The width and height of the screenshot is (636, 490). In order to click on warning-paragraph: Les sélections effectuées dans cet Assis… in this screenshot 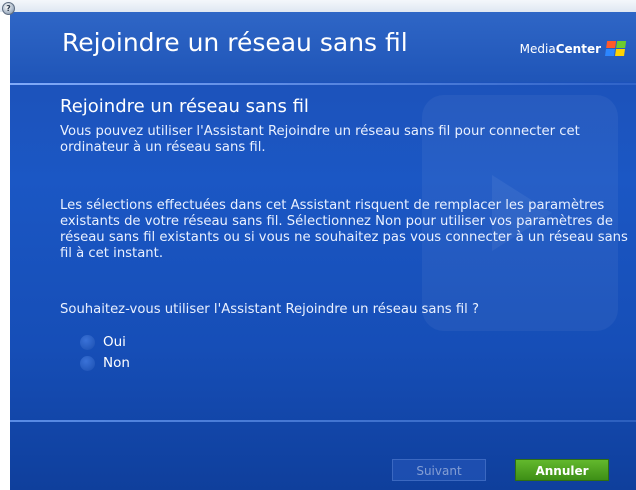, I will do `click(344, 229)`.